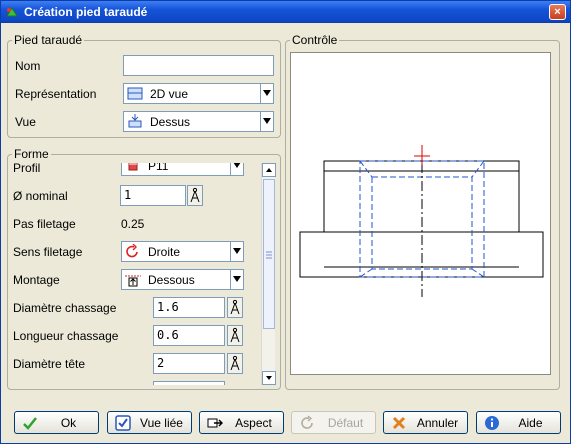  What do you see at coordinates (170, 122) in the screenshot?
I see `vue-value: Dessus` at bounding box center [170, 122].